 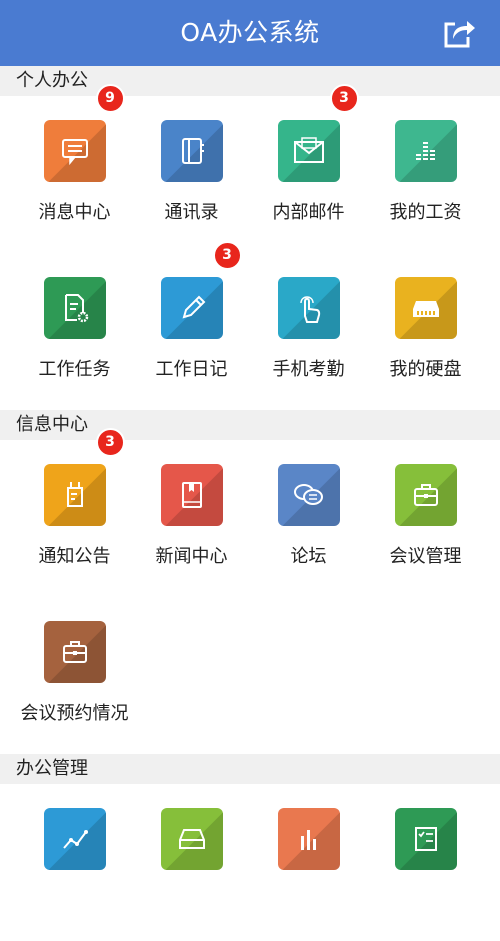 What do you see at coordinates (250, 81) in the screenshot?
I see `section-personal-office: 个人办公` at bounding box center [250, 81].